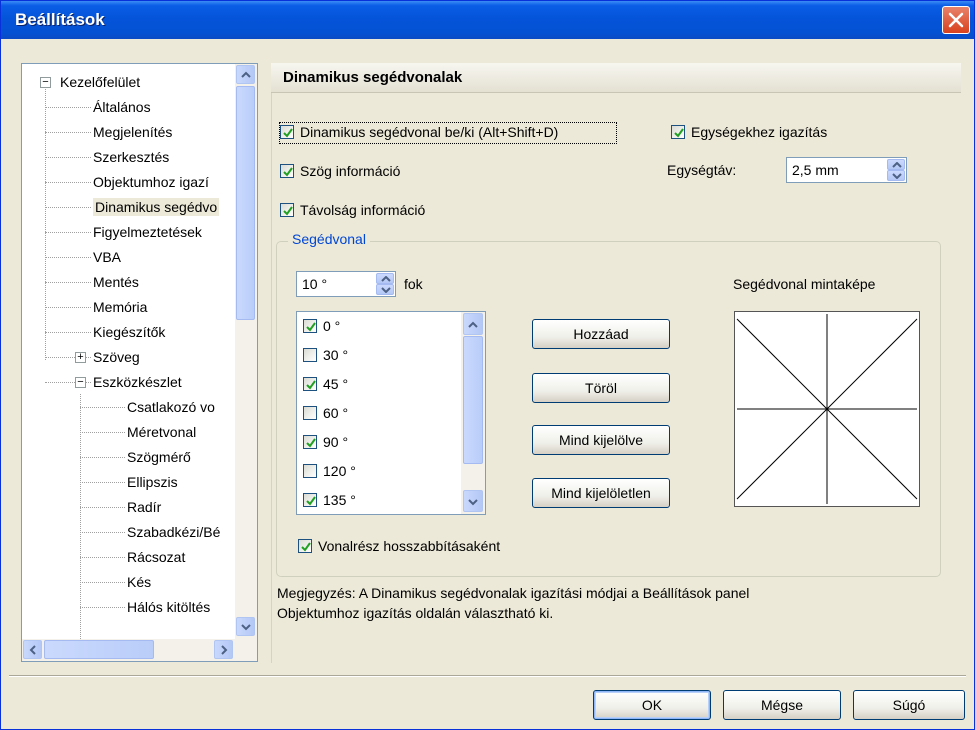 The image size is (975, 730). Describe the element at coordinates (448, 133) in the screenshot. I see `dynamic-guides-checkbox: Dinamikus segédvonal be/ki (Alt+Shift+D)` at that location.